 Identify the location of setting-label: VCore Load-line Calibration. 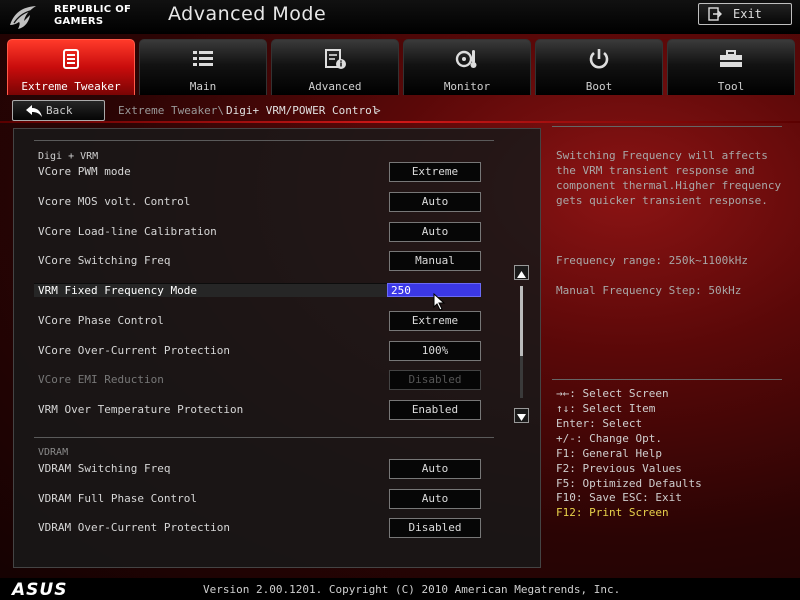
(213, 231).